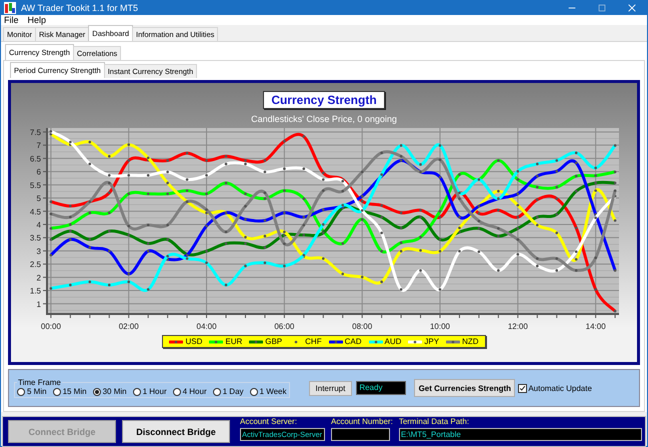 The height and width of the screenshot is (447, 648). What do you see at coordinates (284, 326) in the screenshot?
I see `x-tick-label: 06:00` at bounding box center [284, 326].